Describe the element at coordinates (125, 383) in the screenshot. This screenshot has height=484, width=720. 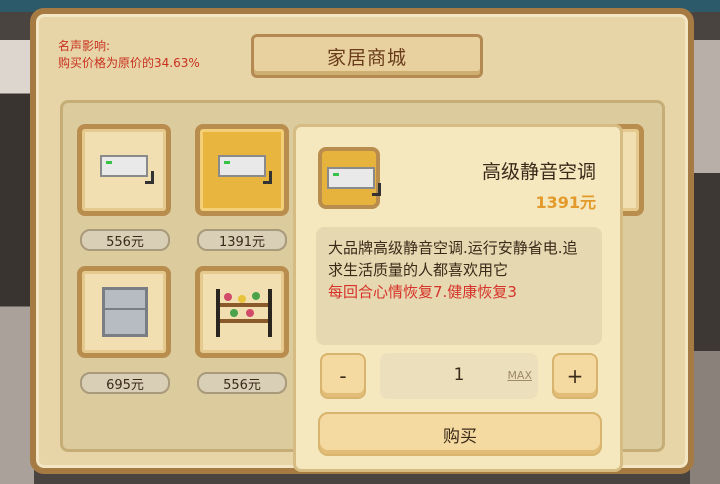
I see `item-price: 695元` at that location.